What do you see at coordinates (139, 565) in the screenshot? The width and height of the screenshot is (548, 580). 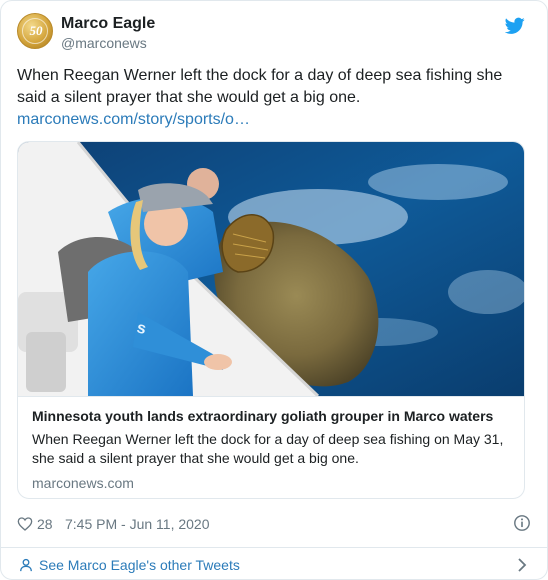 I see `see-other-tweets-link: See Marco Eagle's other Tweets` at bounding box center [139, 565].